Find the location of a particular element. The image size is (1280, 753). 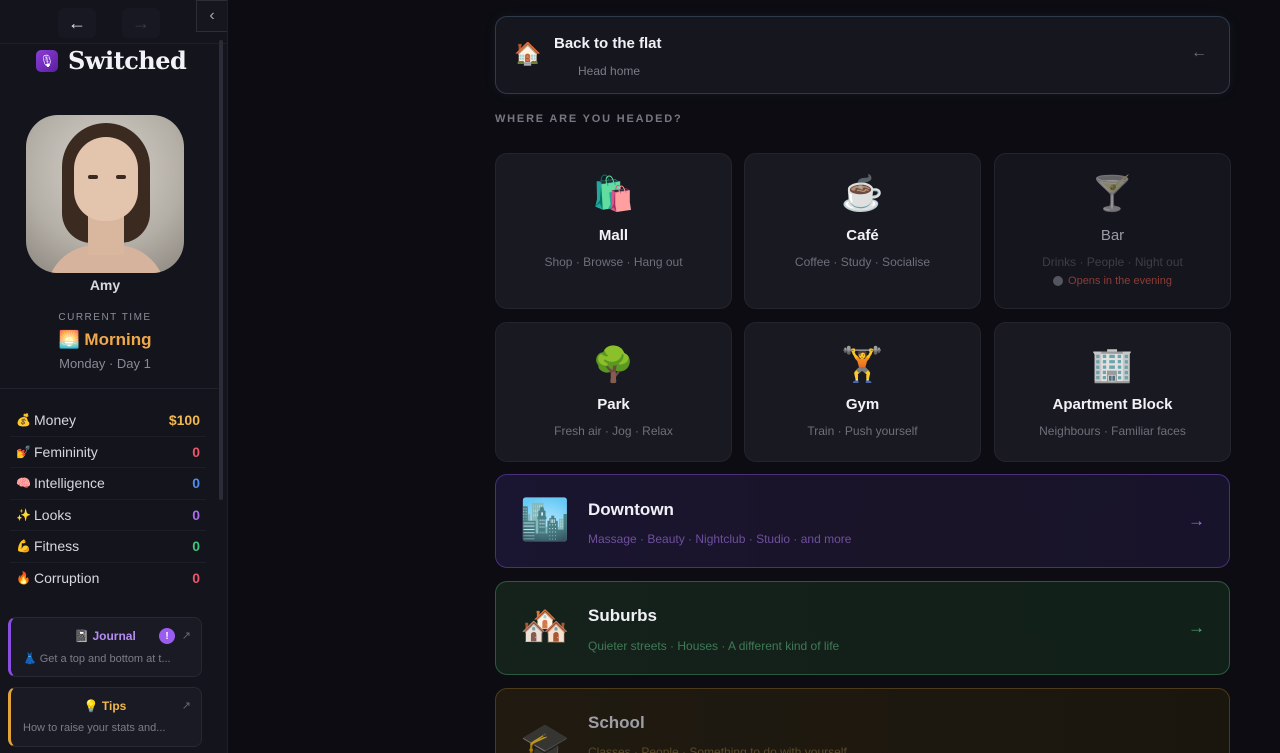

stat-corruption: 🔥 Corruption 0 is located at coordinates (108, 579).